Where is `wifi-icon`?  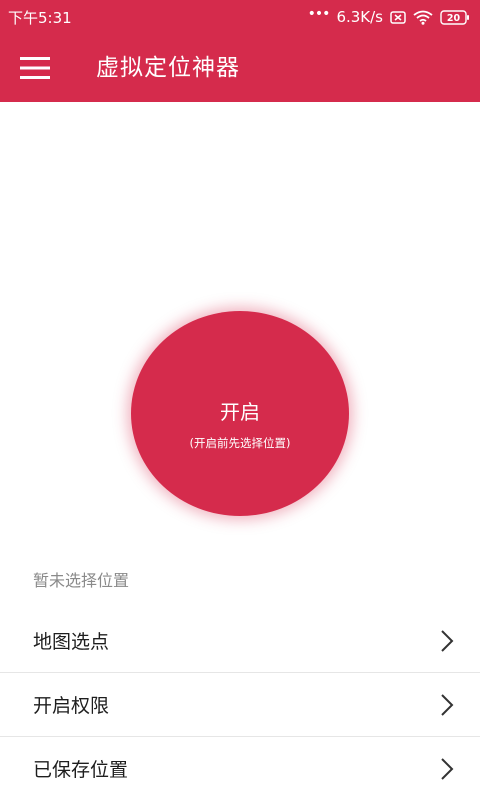 wifi-icon is located at coordinates (423, 17).